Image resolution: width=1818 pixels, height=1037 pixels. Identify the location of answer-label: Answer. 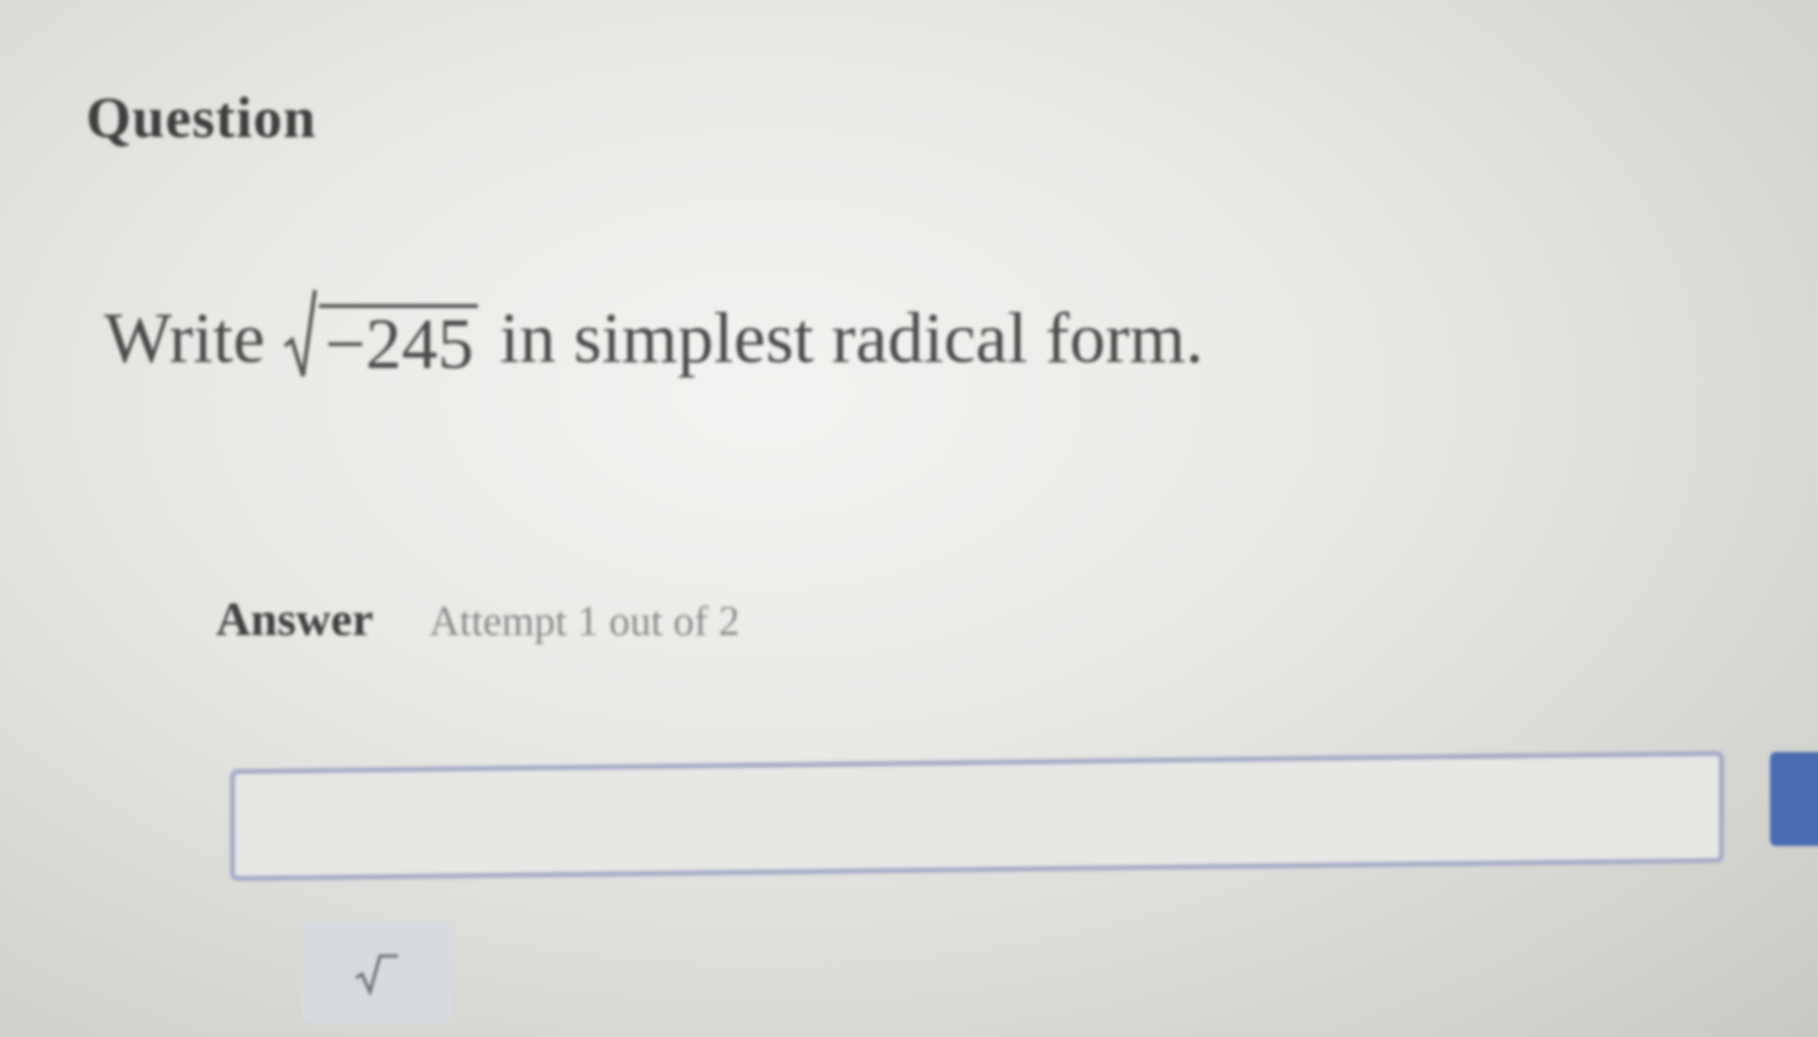
(295, 619).